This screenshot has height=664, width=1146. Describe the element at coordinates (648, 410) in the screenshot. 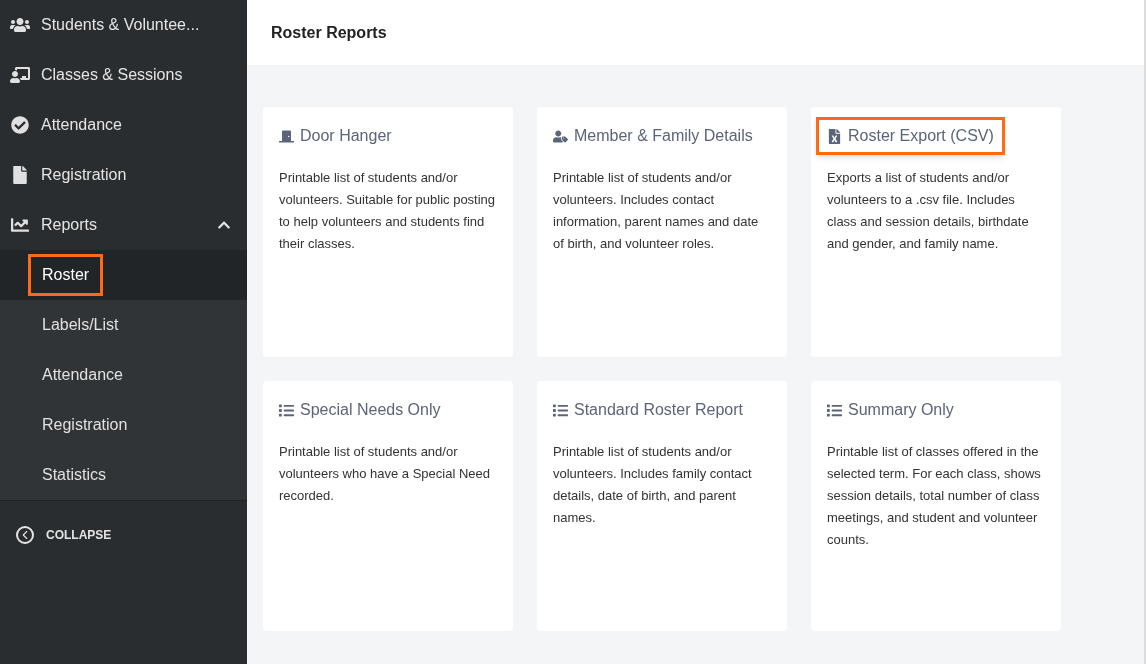

I see `card-title: Standard Roster Report` at that location.